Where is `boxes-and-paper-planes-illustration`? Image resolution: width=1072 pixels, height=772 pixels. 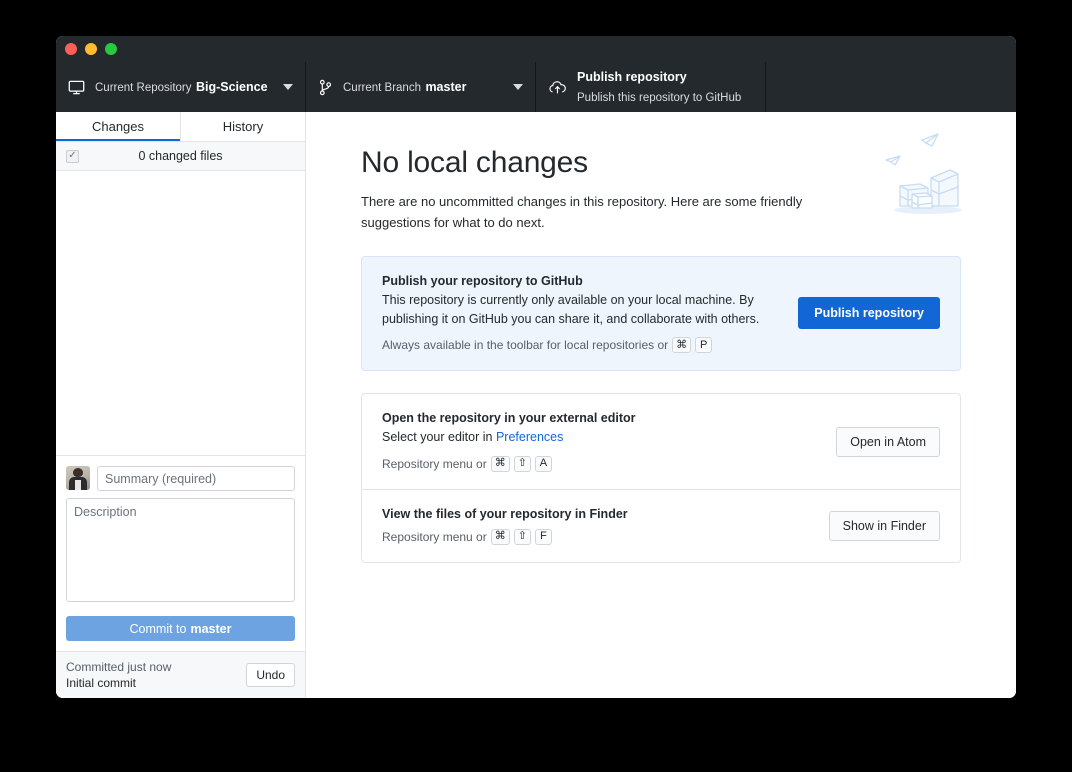 boxes-and-paper-planes-illustration is located at coordinates (926, 170).